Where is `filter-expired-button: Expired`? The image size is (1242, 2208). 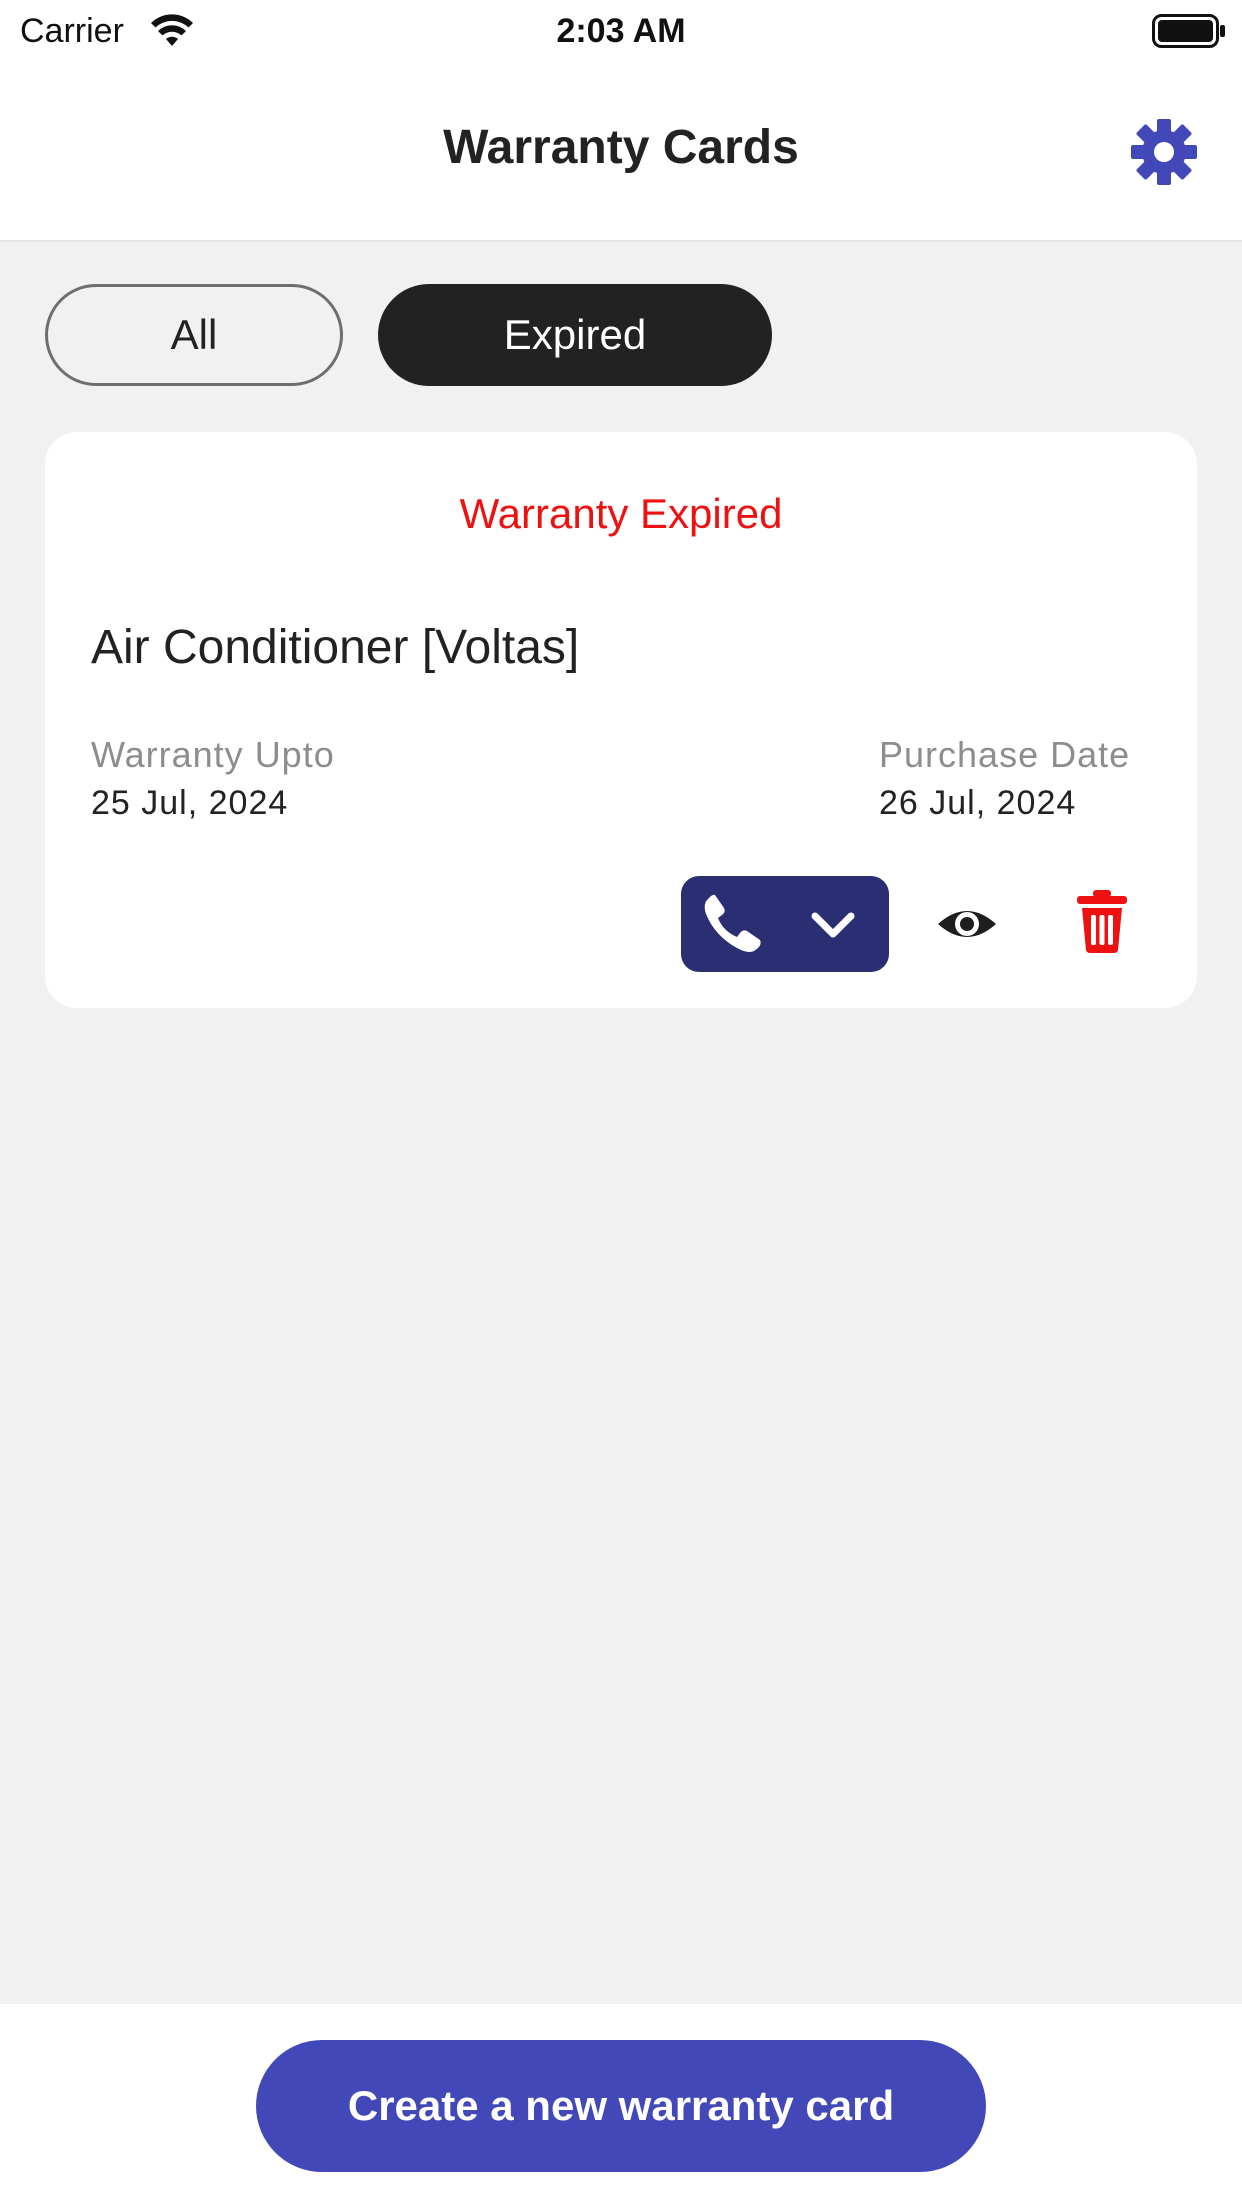 filter-expired-button: Expired is located at coordinates (575, 335).